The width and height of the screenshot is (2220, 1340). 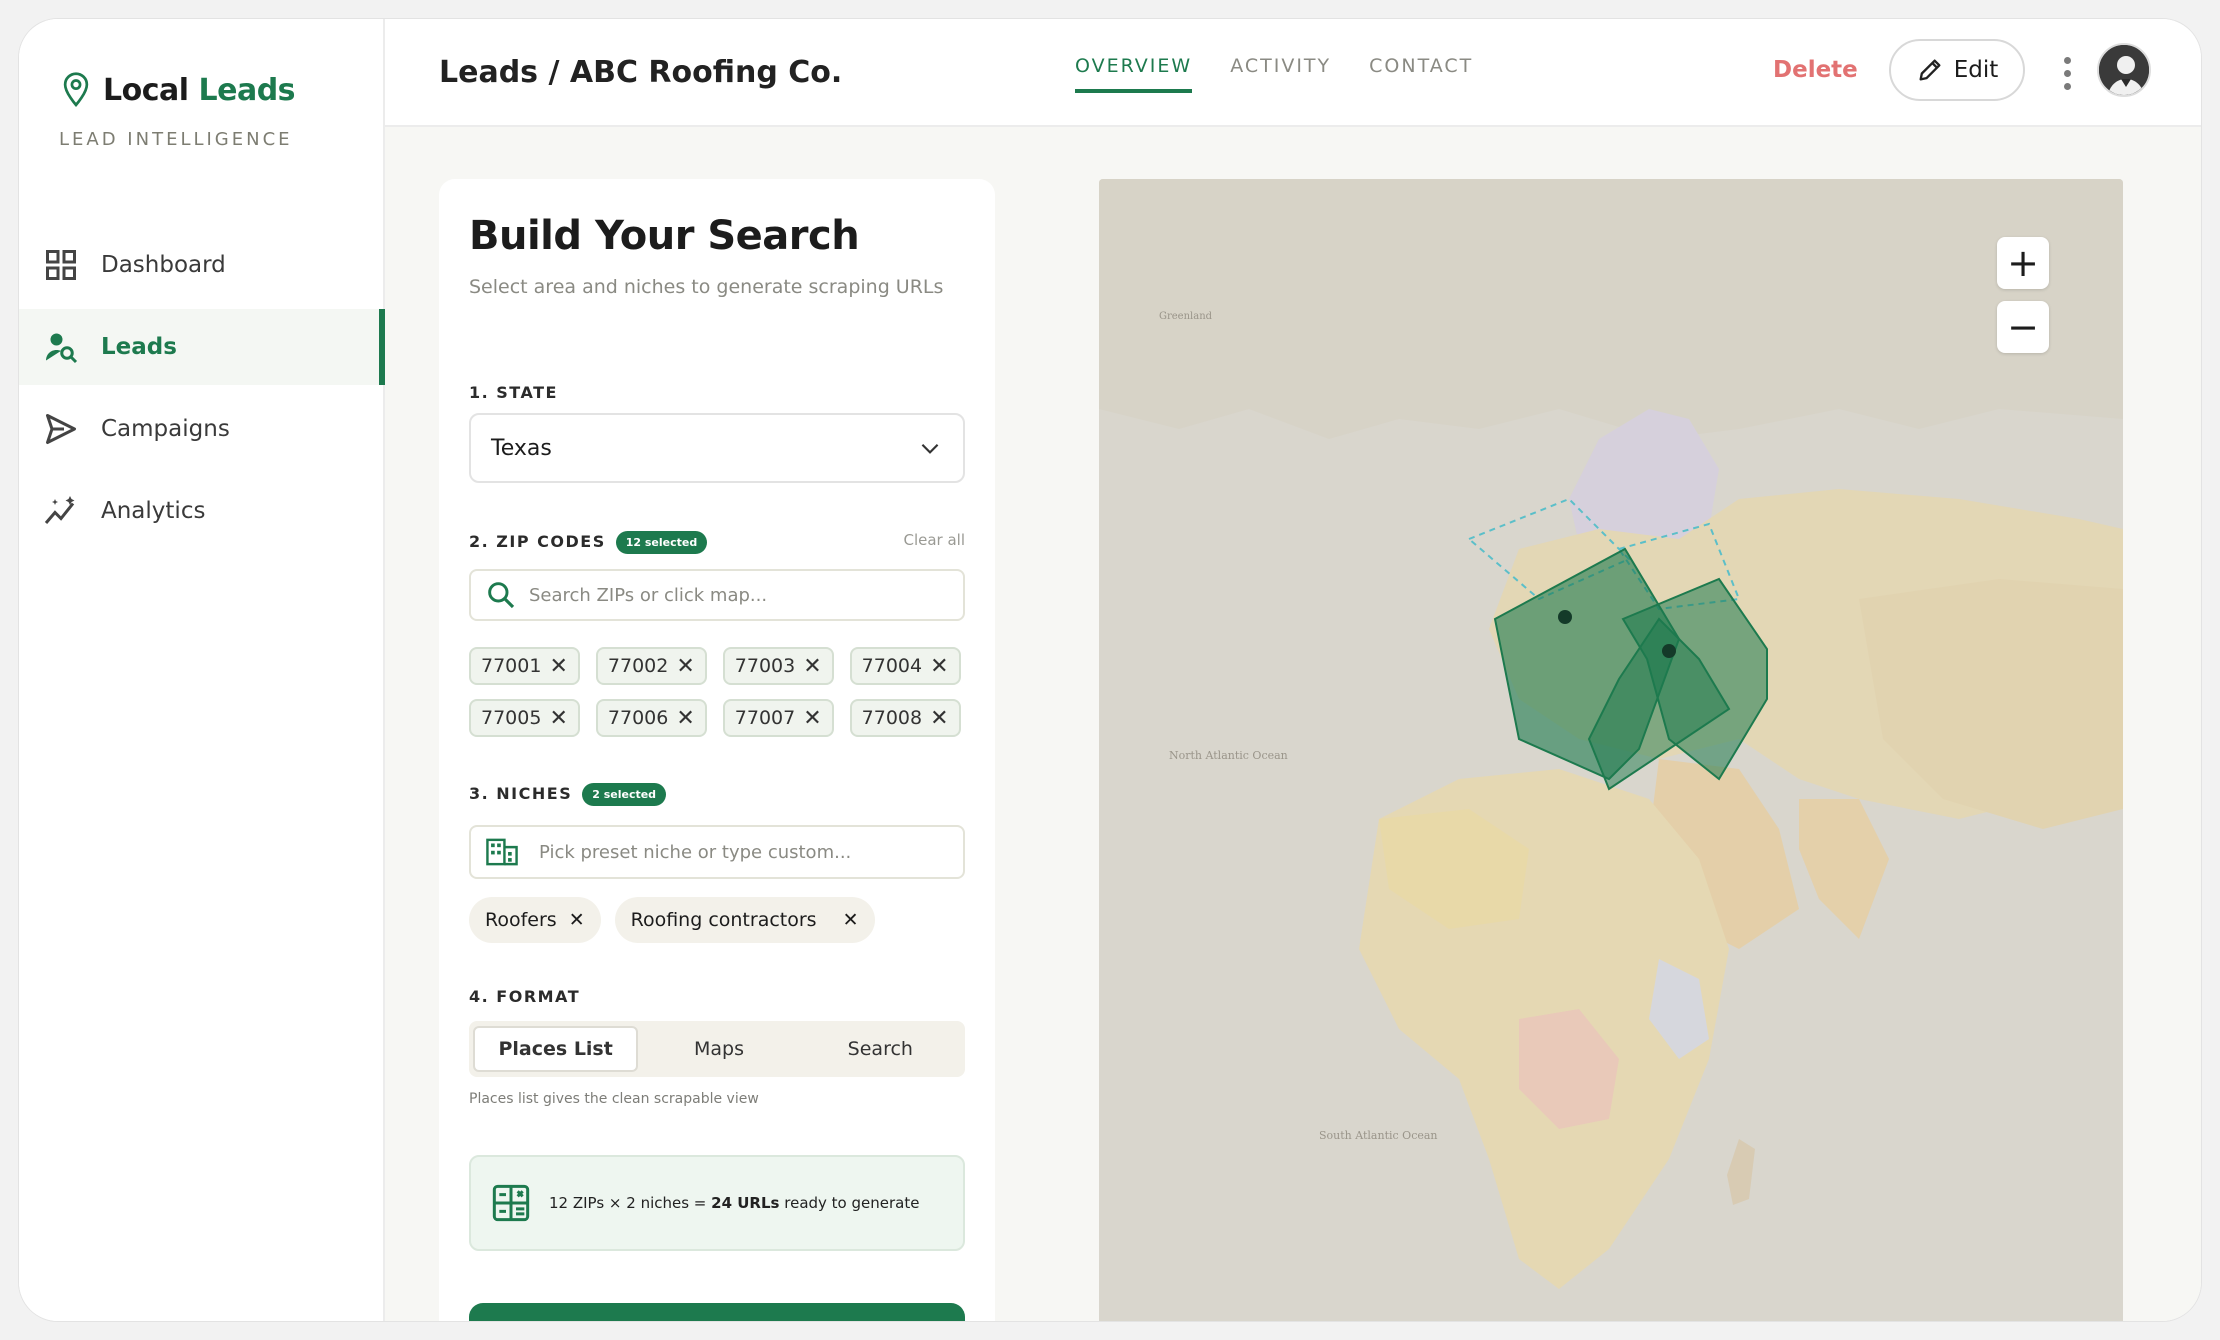 What do you see at coordinates (934, 540) in the screenshot?
I see `clear-all-link: Clear all` at bounding box center [934, 540].